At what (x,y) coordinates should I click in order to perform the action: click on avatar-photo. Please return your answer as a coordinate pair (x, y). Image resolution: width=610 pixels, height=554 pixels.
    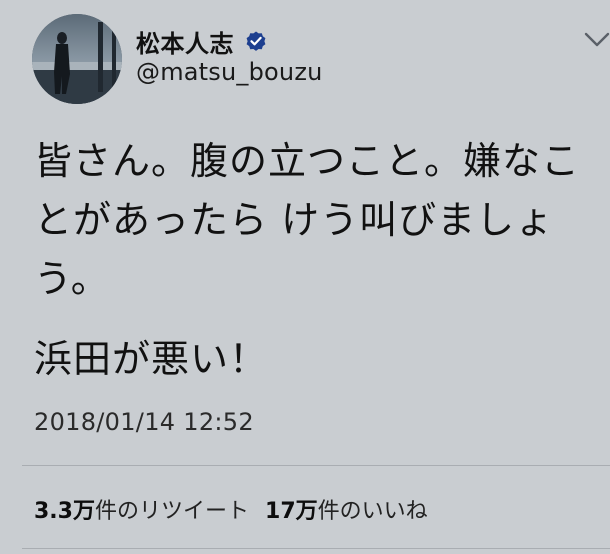
    Looking at the image, I should click on (77, 59).